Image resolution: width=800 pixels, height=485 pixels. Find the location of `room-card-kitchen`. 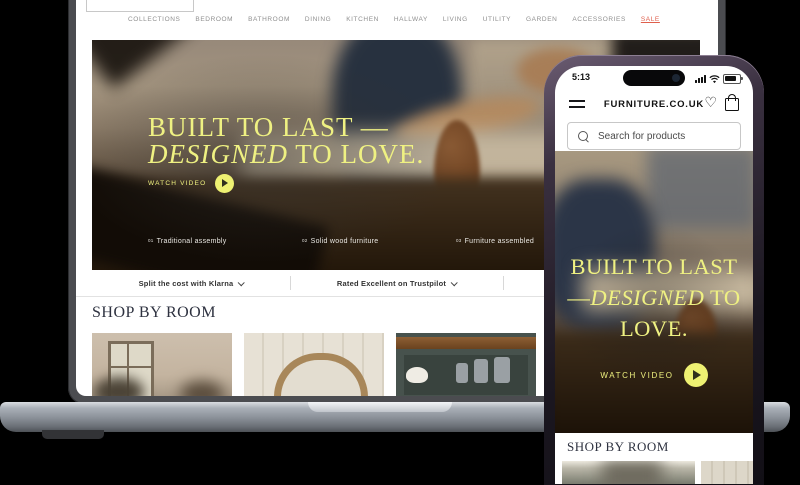

room-card-kitchen is located at coordinates (466, 364).